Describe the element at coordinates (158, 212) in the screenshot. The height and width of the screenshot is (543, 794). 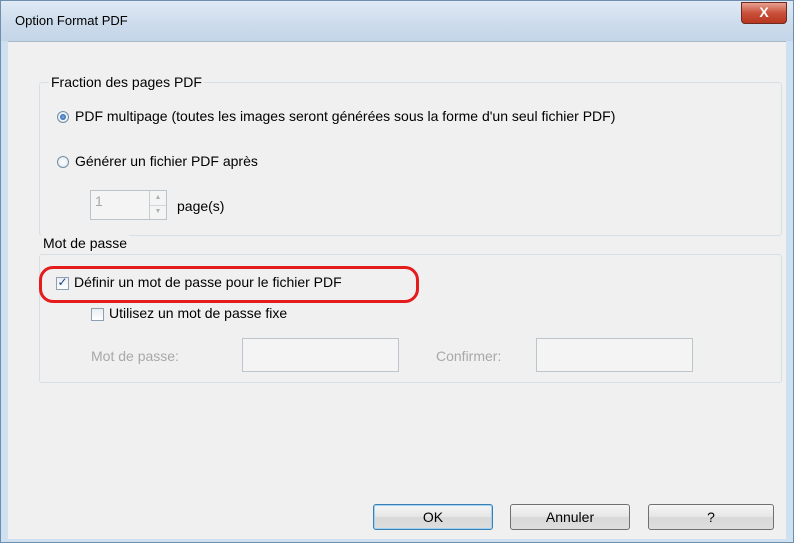
I see `spinner-down-icon: ▼` at that location.